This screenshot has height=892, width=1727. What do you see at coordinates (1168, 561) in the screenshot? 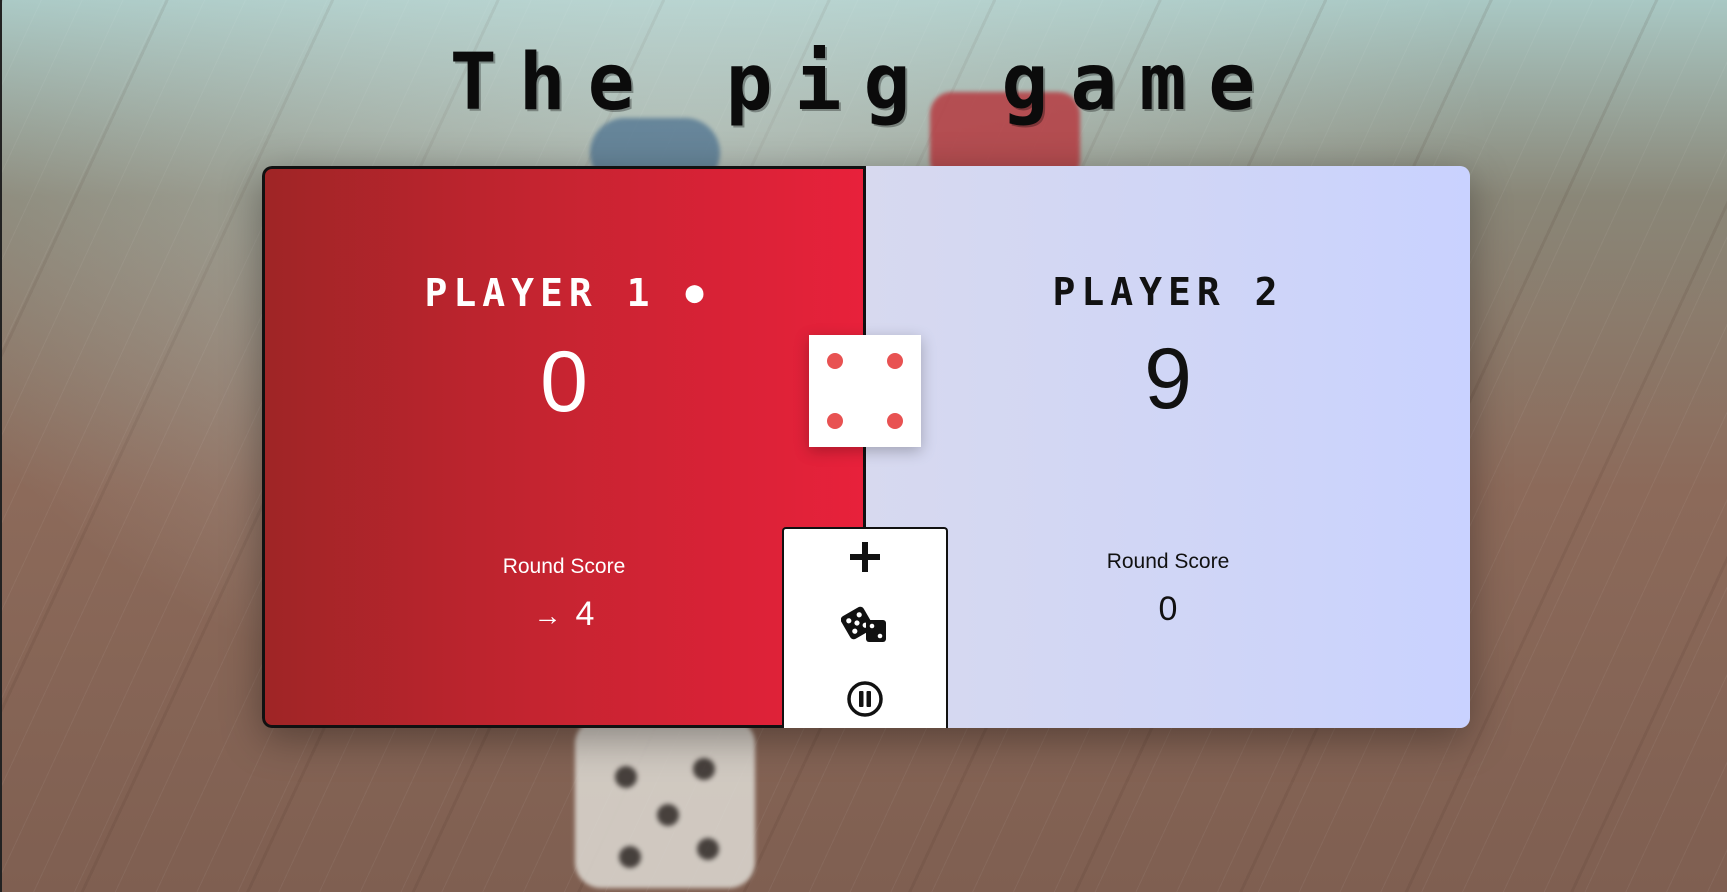
I see `player-2-round-score-label: Round Score` at bounding box center [1168, 561].